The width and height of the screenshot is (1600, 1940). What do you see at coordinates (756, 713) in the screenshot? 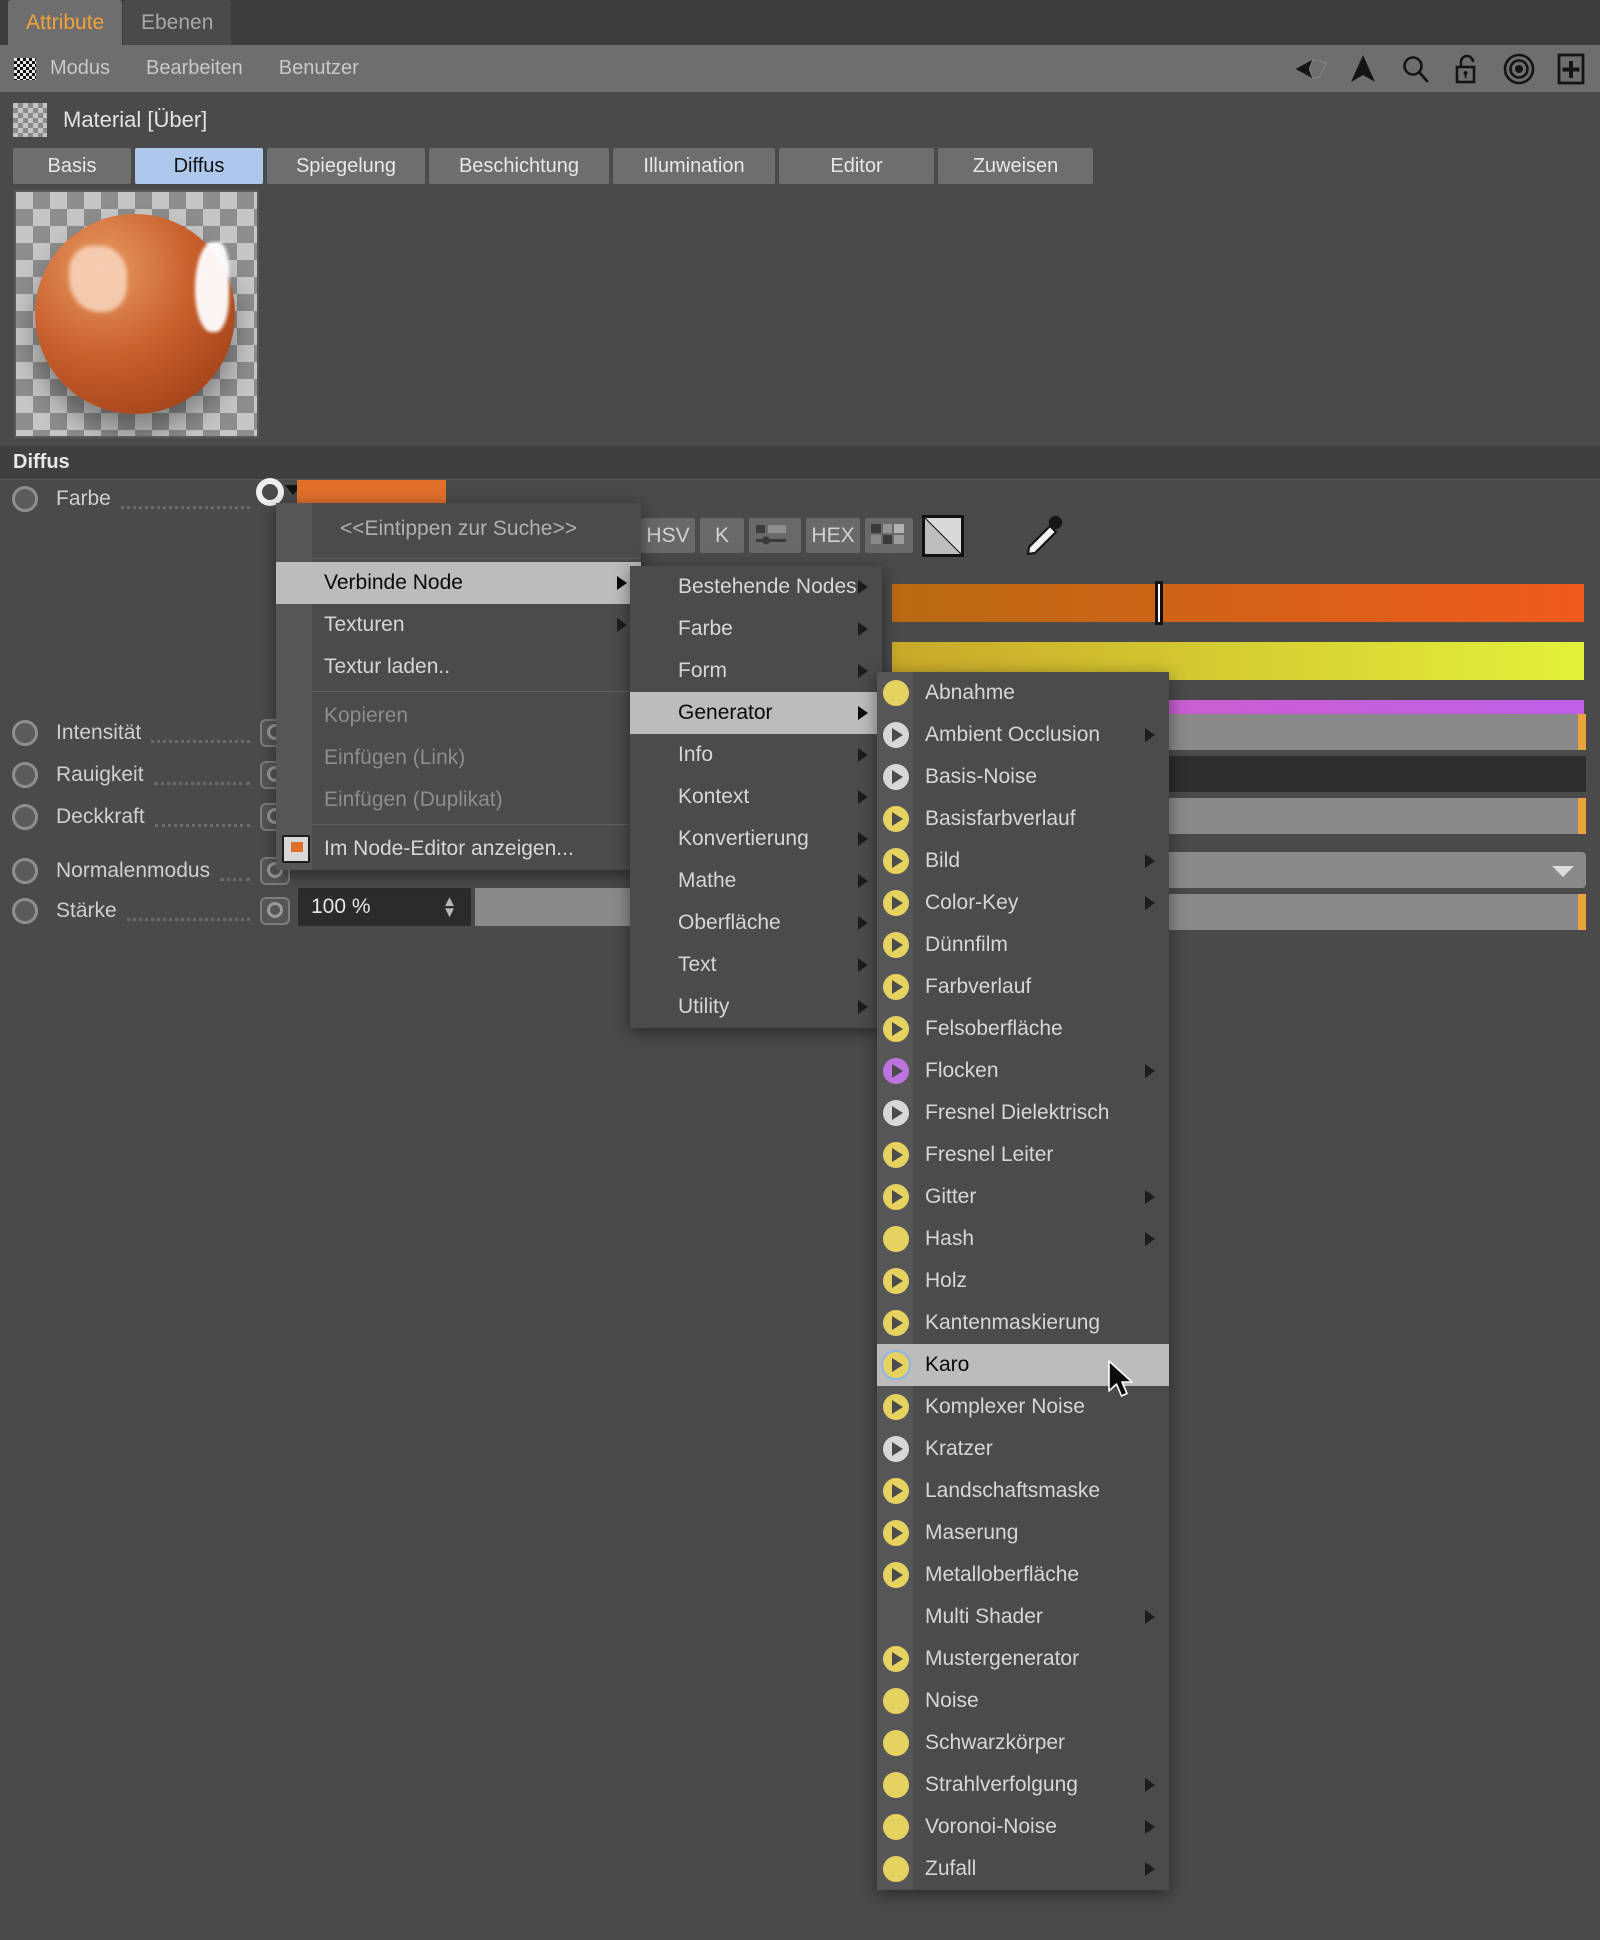
I see `menu-item-generator: Generator` at bounding box center [756, 713].